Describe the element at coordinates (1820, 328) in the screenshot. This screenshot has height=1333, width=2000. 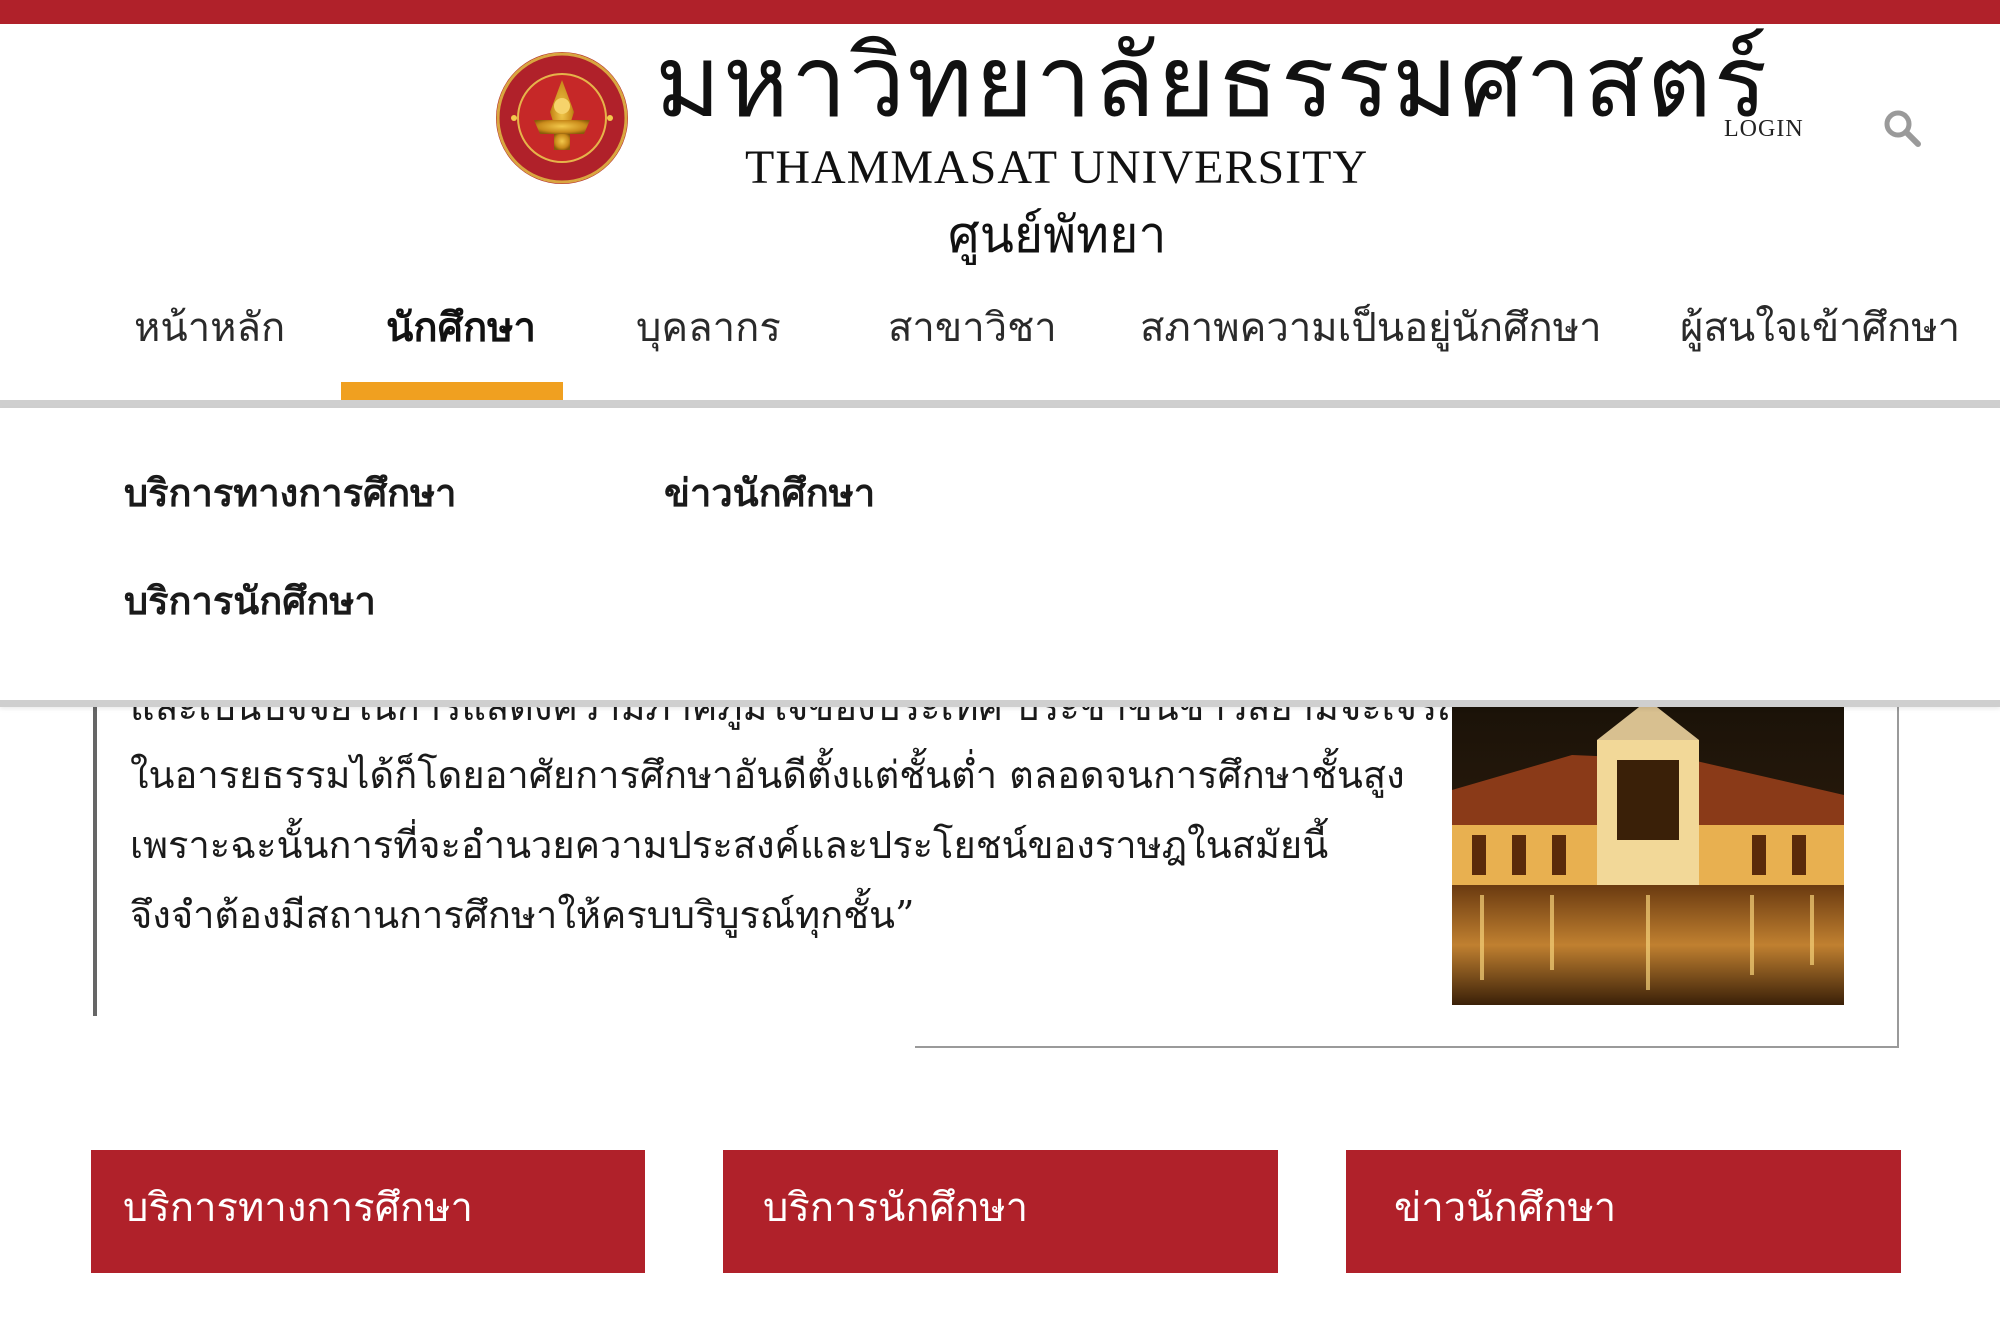
I see `nav-item-prospective: ผู้สนใจเข้าศึกษา` at that location.